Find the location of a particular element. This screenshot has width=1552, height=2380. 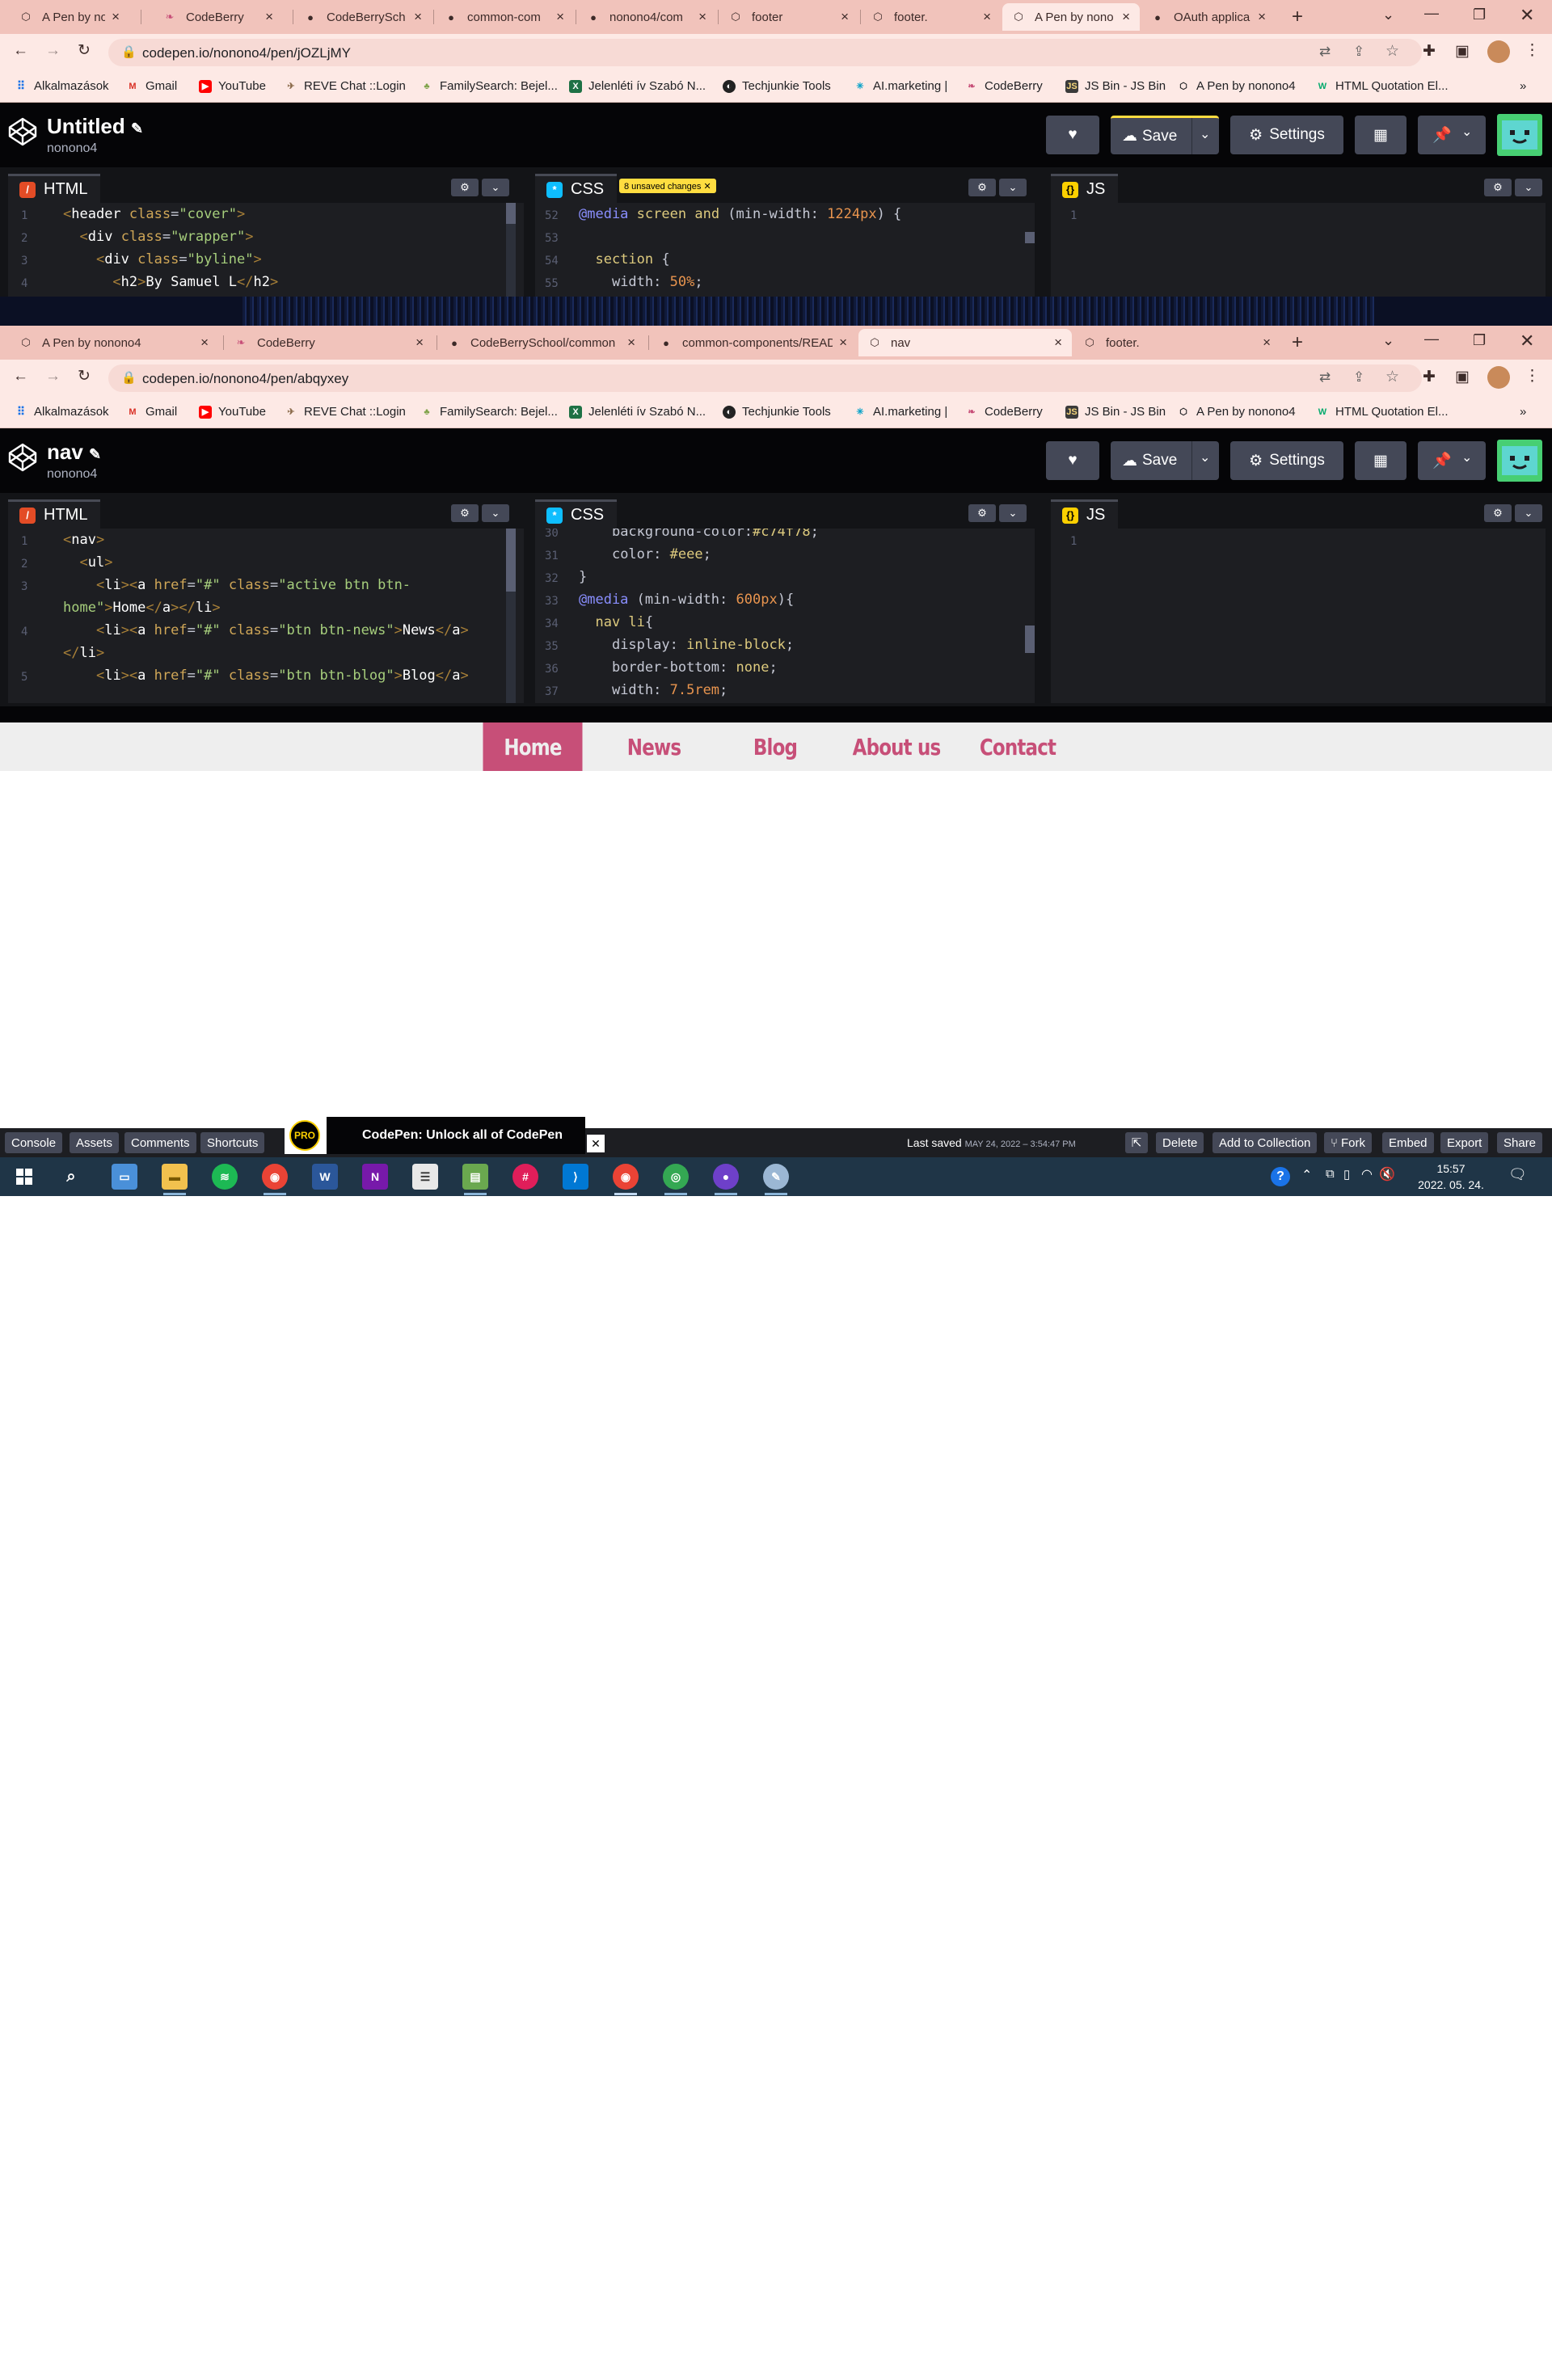

pro-promo: PRO CodePen: Unlock all of CodePen is located at coordinates (435, 1135).